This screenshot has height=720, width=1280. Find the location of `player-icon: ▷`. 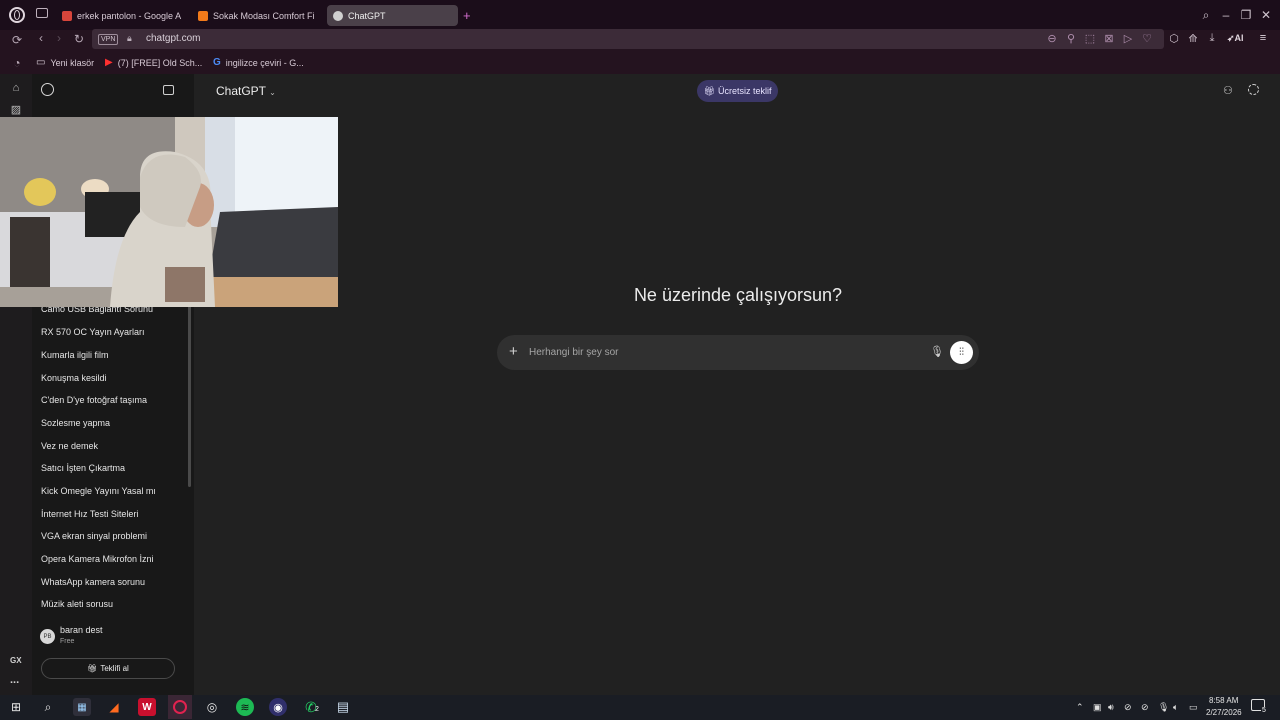

player-icon: ▷ is located at coordinates (1128, 38).